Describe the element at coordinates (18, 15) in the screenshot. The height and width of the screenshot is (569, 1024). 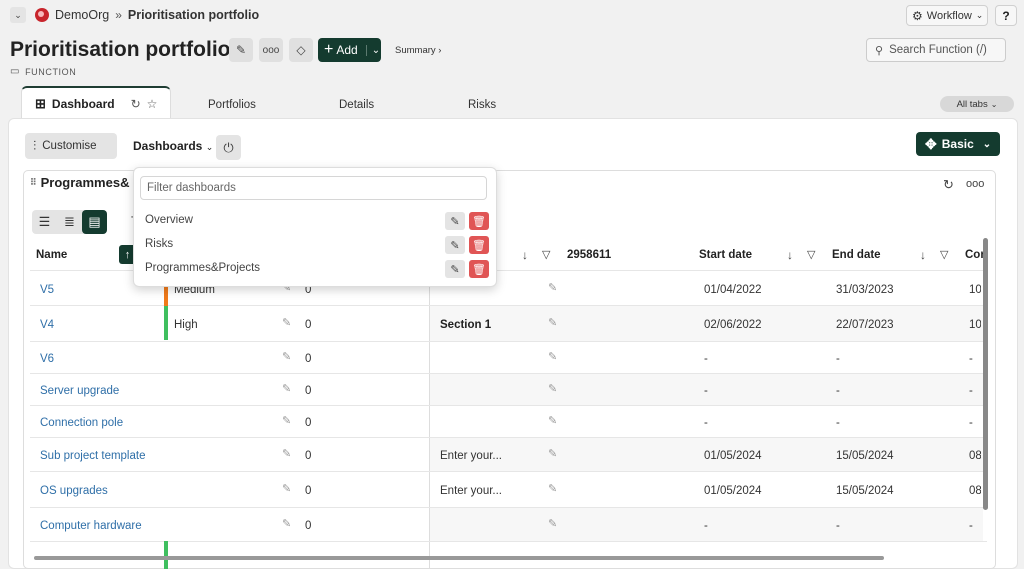
I see `collapse-chevron-button: ⌄` at that location.